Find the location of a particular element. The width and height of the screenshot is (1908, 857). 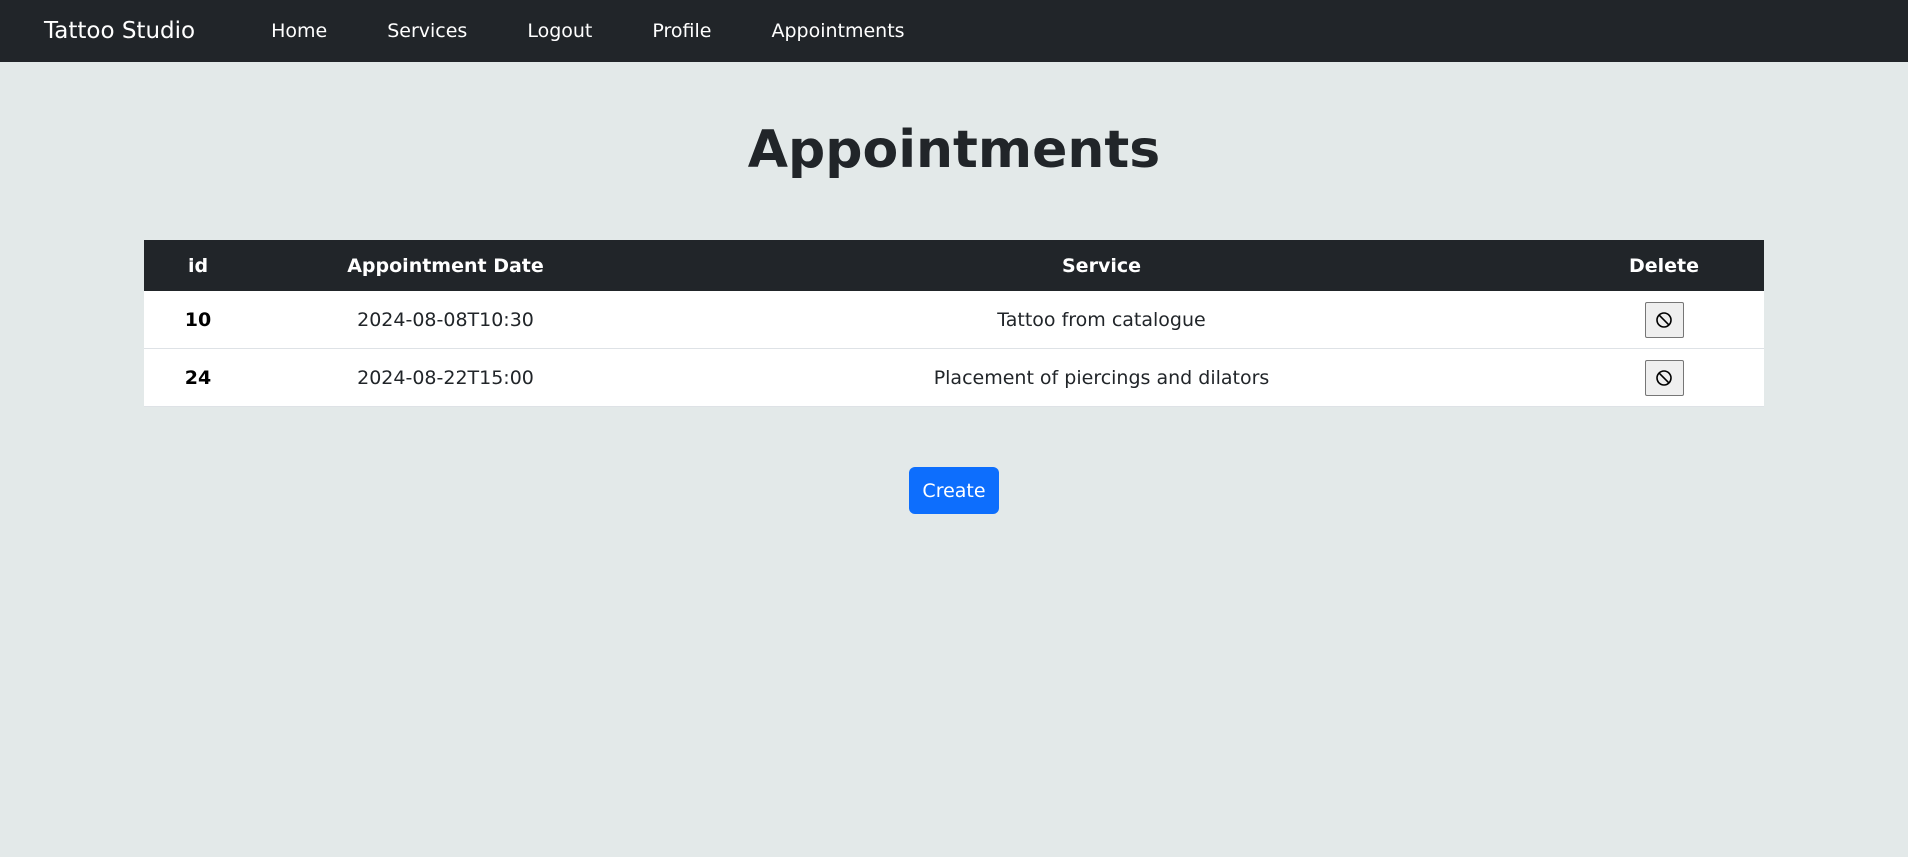

nav-link-logout: Logout is located at coordinates (559, 31).